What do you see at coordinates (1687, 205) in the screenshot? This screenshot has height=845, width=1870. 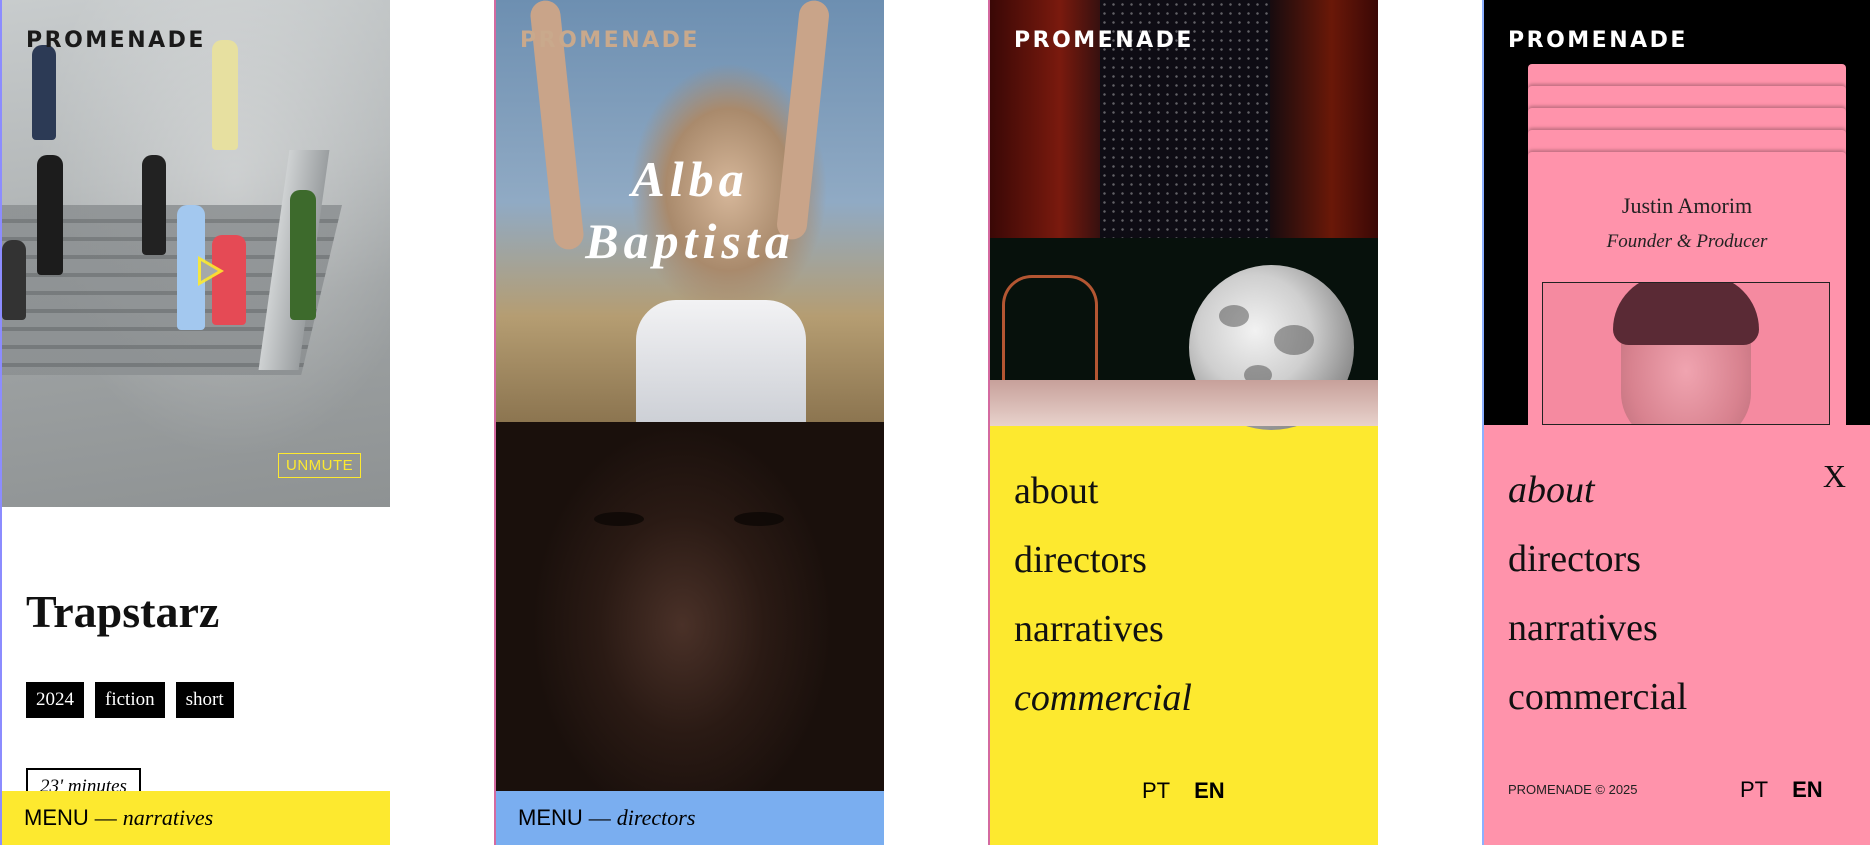 I see `profile-name: Justin Amorim` at bounding box center [1687, 205].